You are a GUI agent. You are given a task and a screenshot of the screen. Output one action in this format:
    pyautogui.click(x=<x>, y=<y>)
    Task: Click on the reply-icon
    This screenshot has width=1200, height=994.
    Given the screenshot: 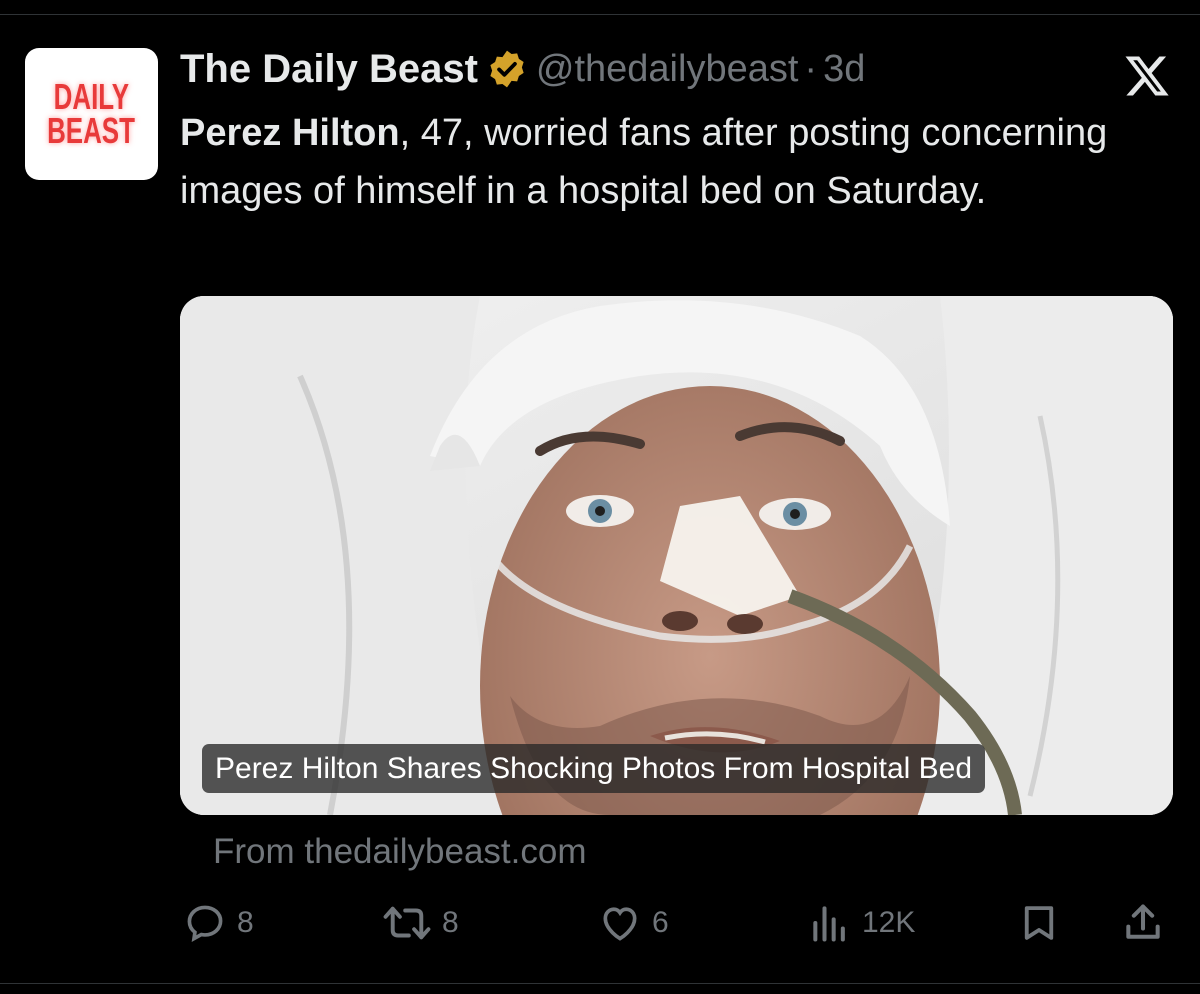 What is the action you would take?
    pyautogui.click(x=205, y=923)
    